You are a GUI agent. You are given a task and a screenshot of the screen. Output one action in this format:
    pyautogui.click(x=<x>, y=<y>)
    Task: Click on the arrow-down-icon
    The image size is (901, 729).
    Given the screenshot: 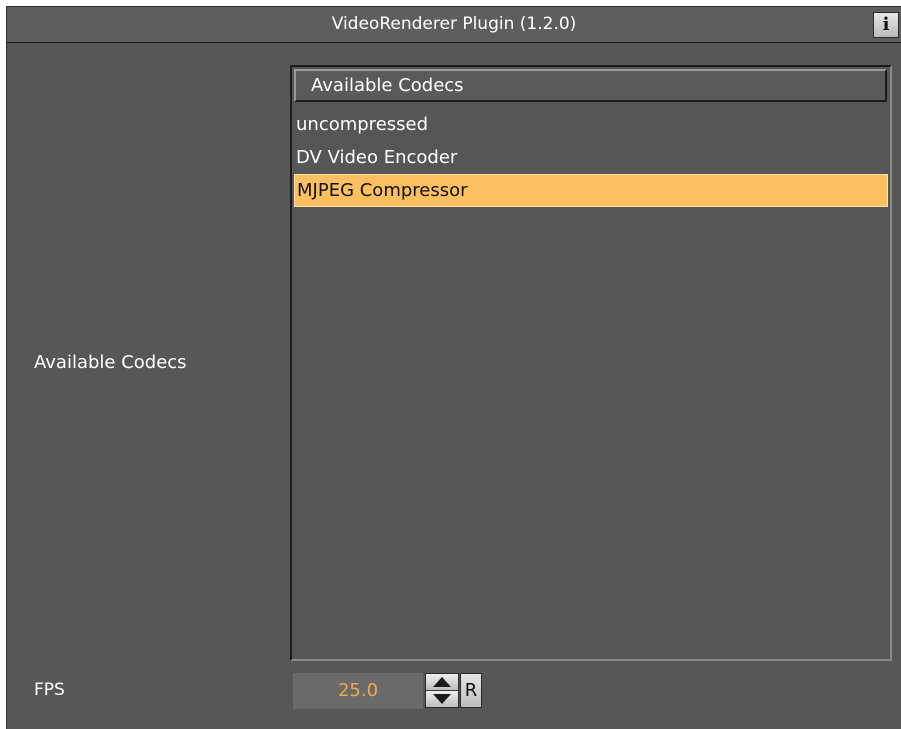 What is the action you would take?
    pyautogui.click(x=442, y=699)
    